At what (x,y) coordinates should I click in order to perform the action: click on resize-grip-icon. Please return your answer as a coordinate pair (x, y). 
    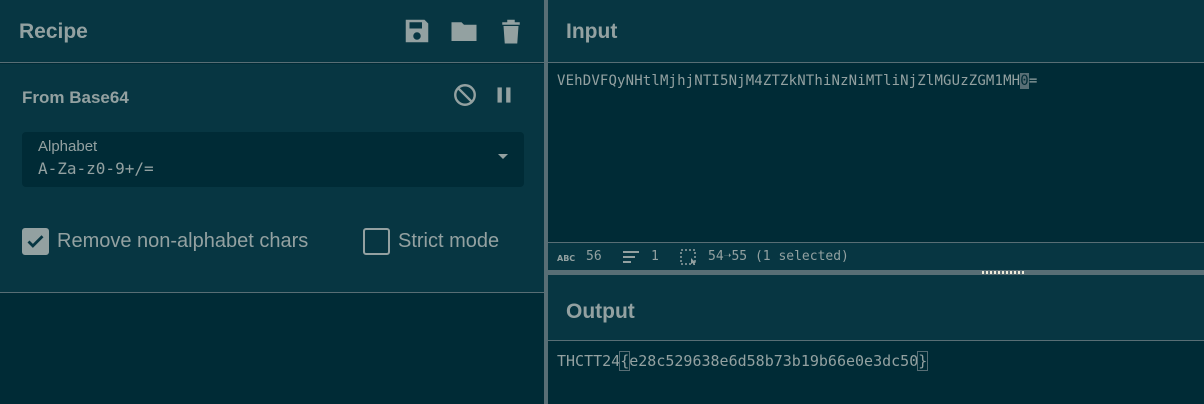
    Looking at the image, I should click on (1004, 272).